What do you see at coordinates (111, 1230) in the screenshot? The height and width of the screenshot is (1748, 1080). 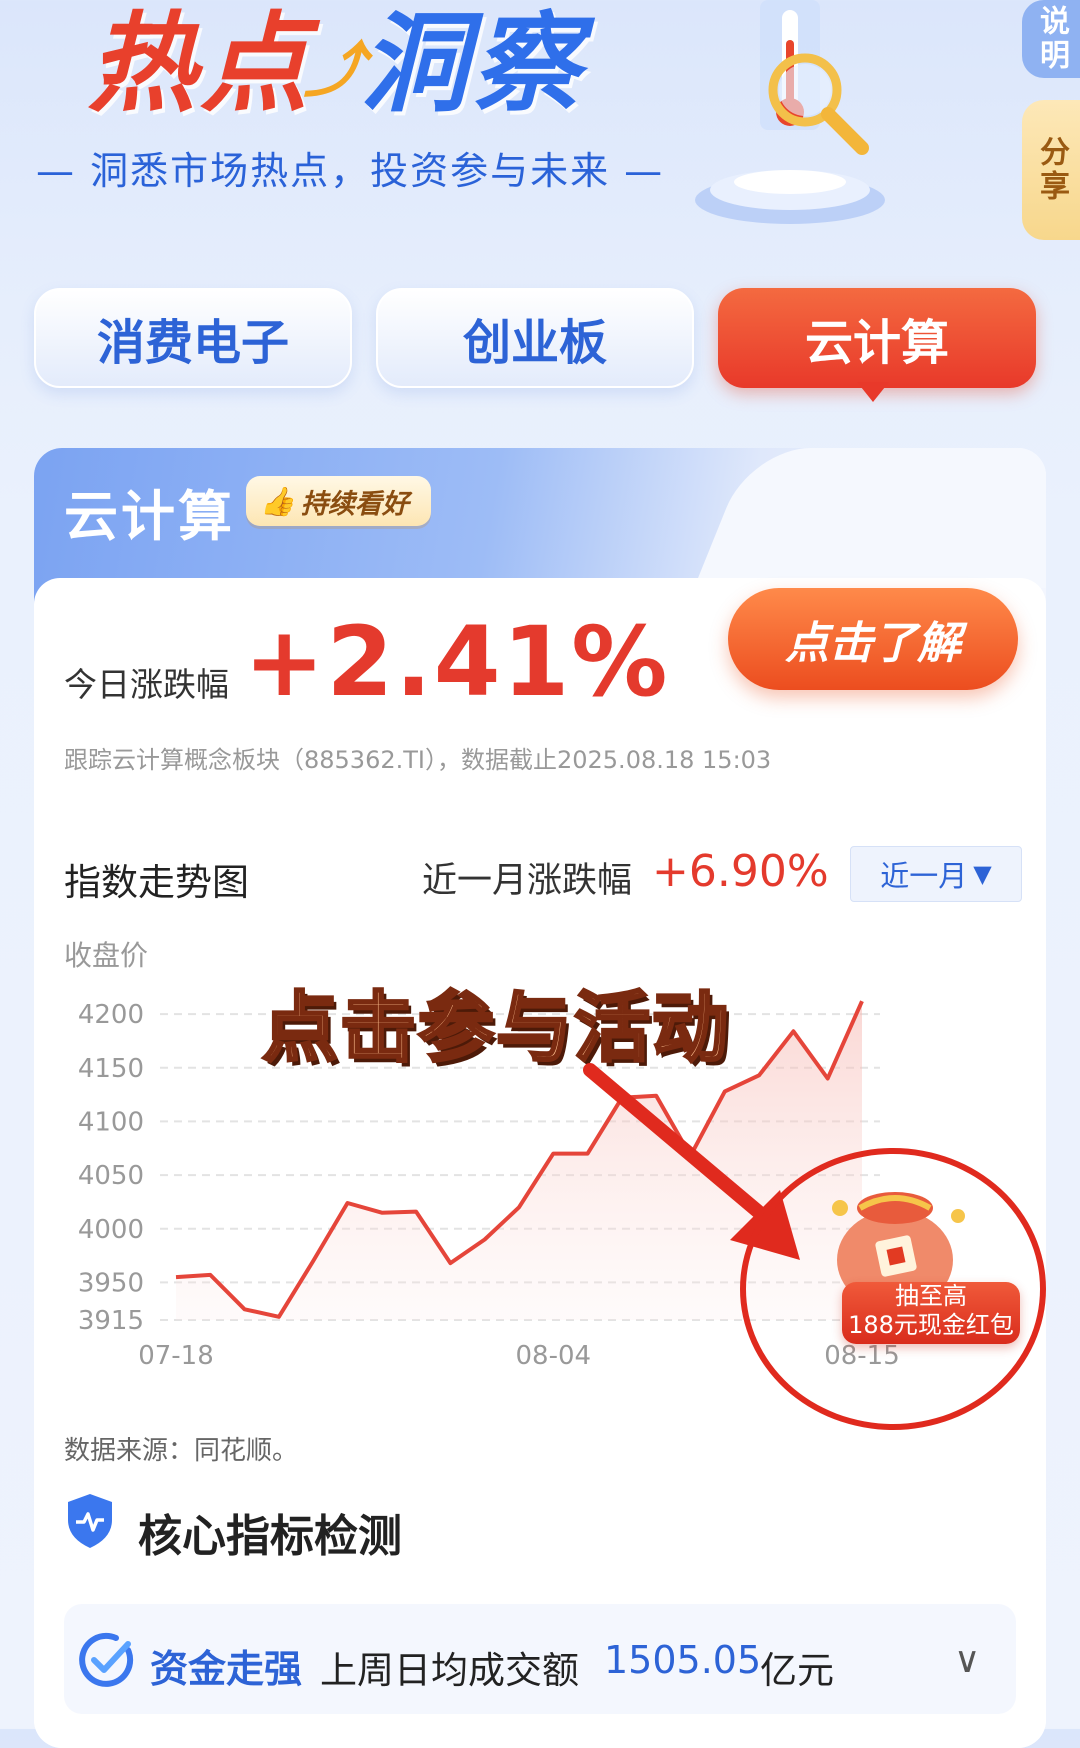 I see `y-tick-label: 4000` at bounding box center [111, 1230].